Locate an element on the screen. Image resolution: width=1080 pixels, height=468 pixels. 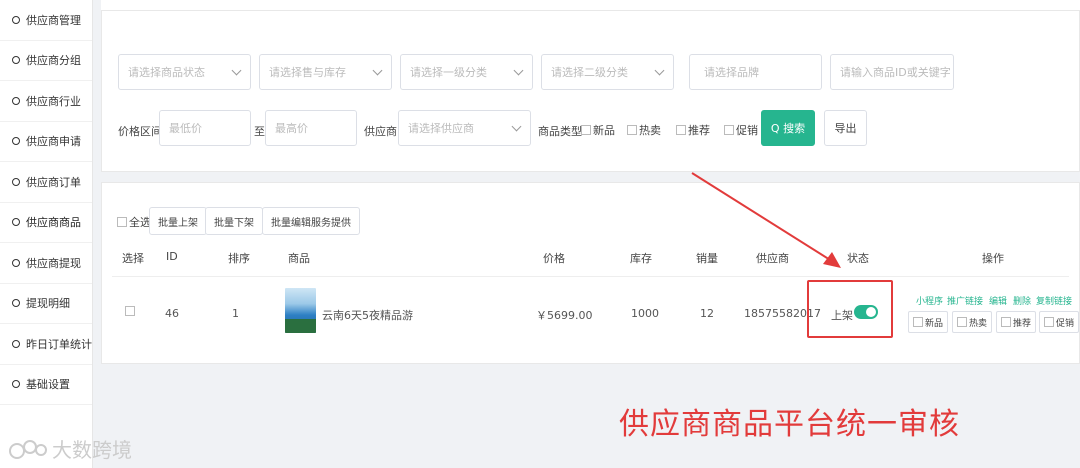
header-stock: 库存 is located at coordinates (641, 258).